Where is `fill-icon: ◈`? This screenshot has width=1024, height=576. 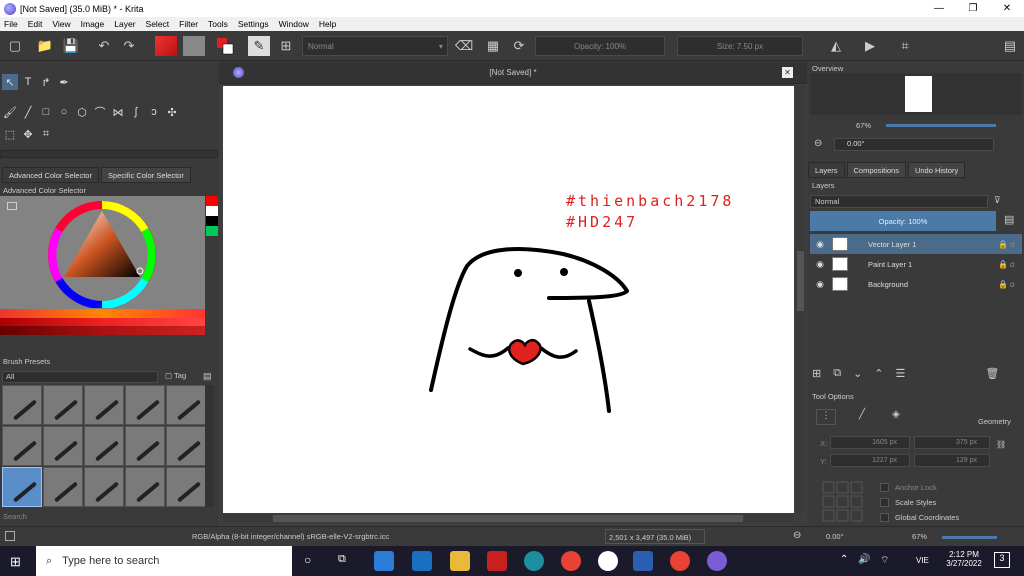 fill-icon: ◈ is located at coordinates (896, 417).